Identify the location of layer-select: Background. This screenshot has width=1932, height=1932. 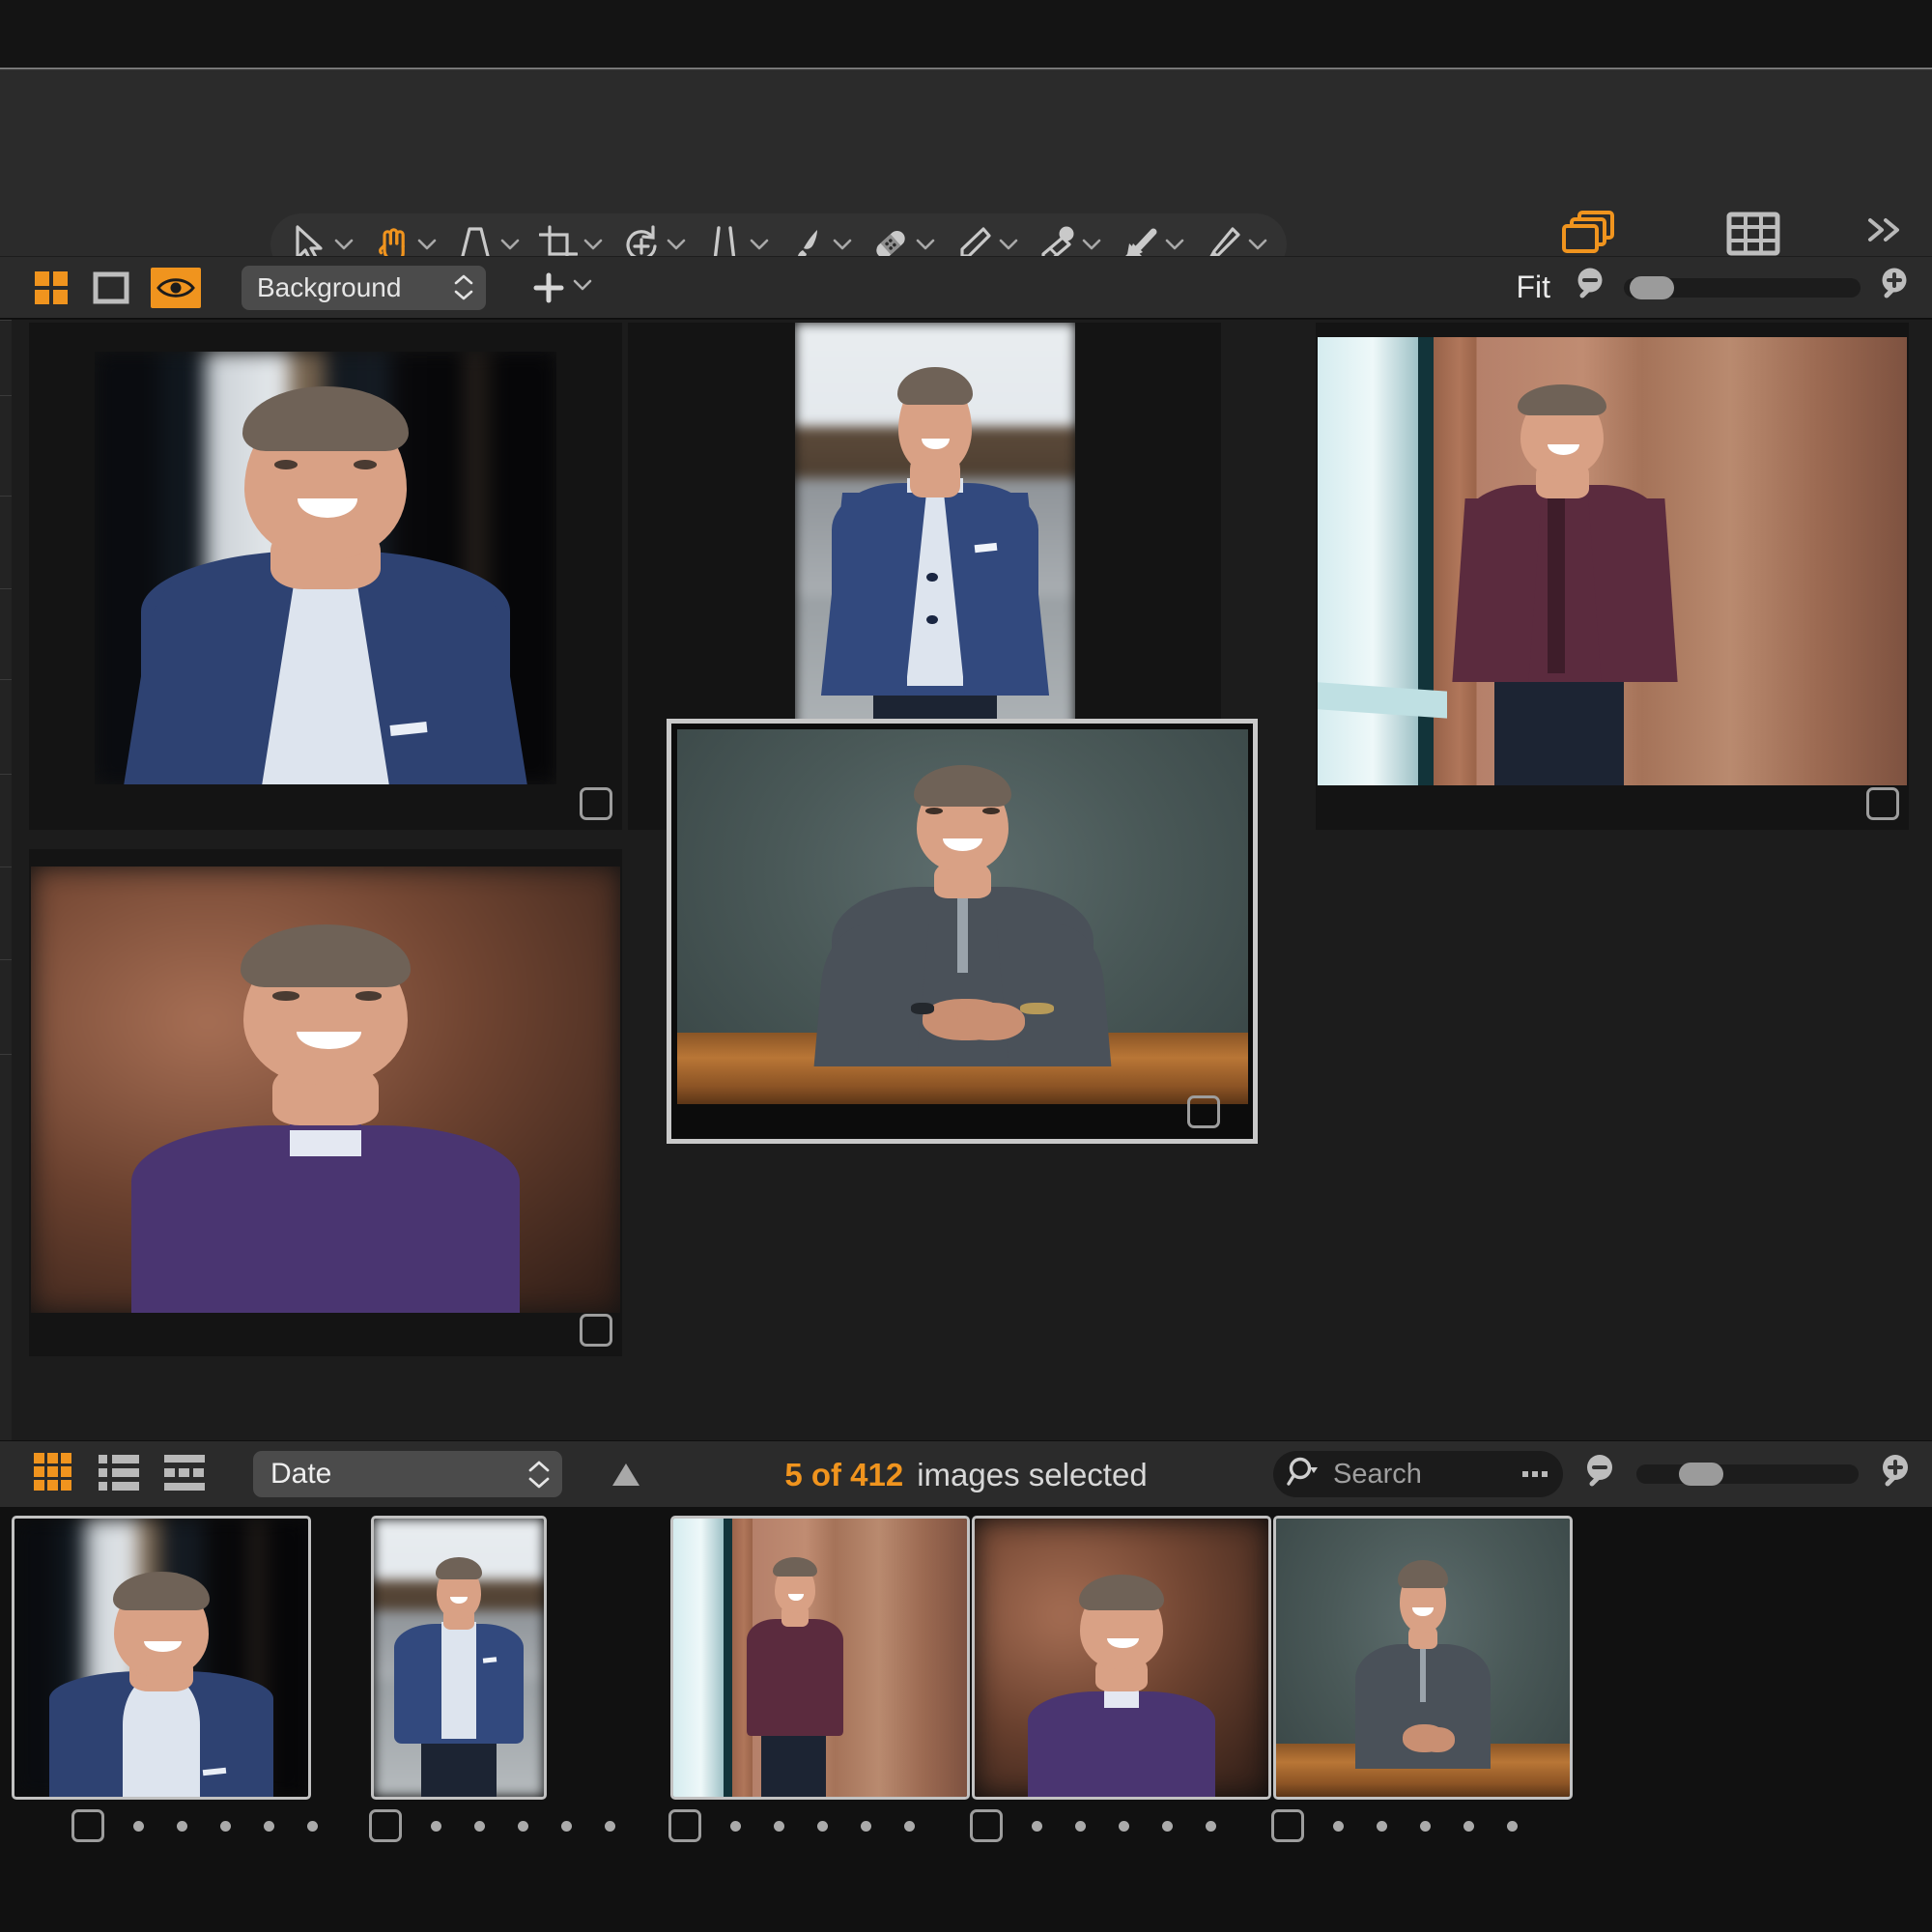
(364, 287).